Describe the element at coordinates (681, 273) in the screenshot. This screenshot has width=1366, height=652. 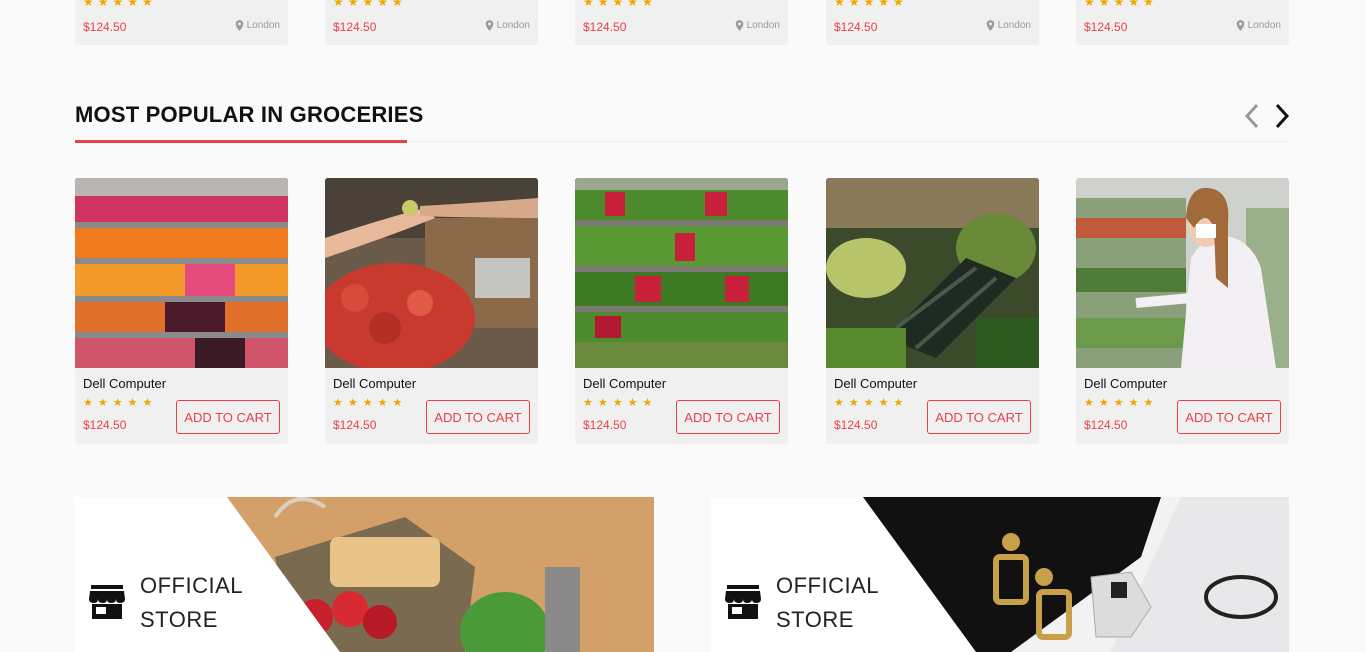
I see `product-image-vegetable-shelves` at that location.